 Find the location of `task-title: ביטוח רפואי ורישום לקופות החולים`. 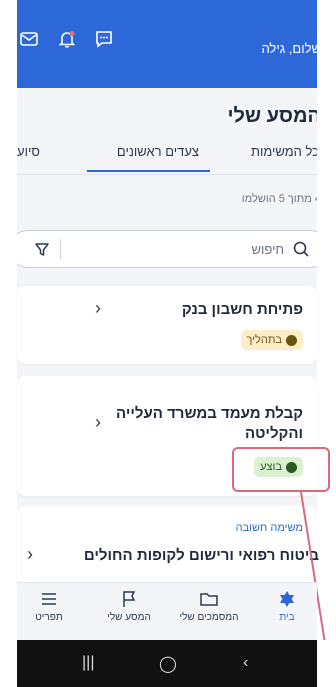

task-title: ביטוח רפואי ורישום לקופות החולים is located at coordinates (201, 555).